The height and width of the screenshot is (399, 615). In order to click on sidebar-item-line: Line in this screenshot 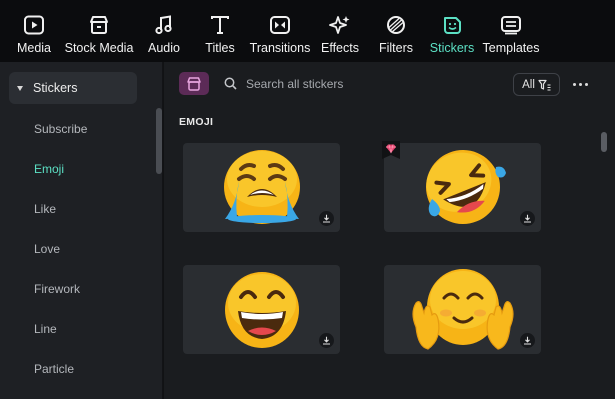, I will do `click(45, 329)`.